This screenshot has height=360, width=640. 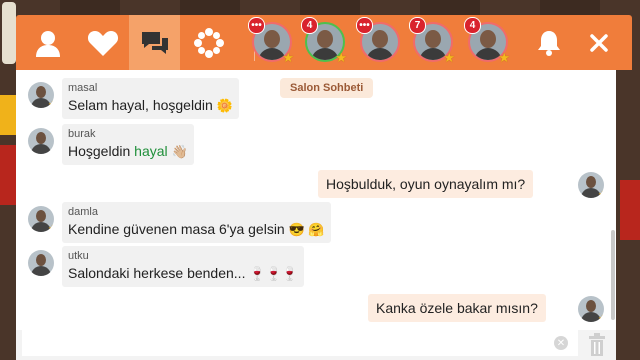 I want to click on message-text: Hoşgeldin, so click(x=99, y=151).